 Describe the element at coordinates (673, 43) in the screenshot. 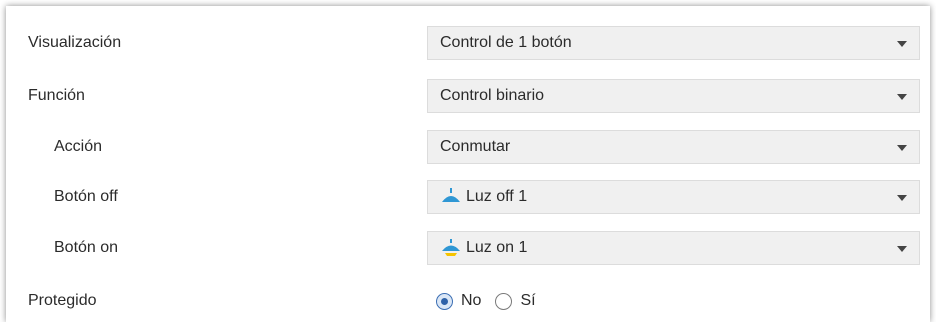

I see `visualizacion-dropdown: Control de 1 botón` at that location.